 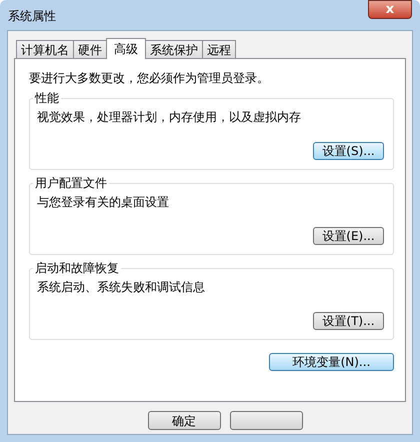 I want to click on dialog-button: 确定, so click(x=184, y=420).